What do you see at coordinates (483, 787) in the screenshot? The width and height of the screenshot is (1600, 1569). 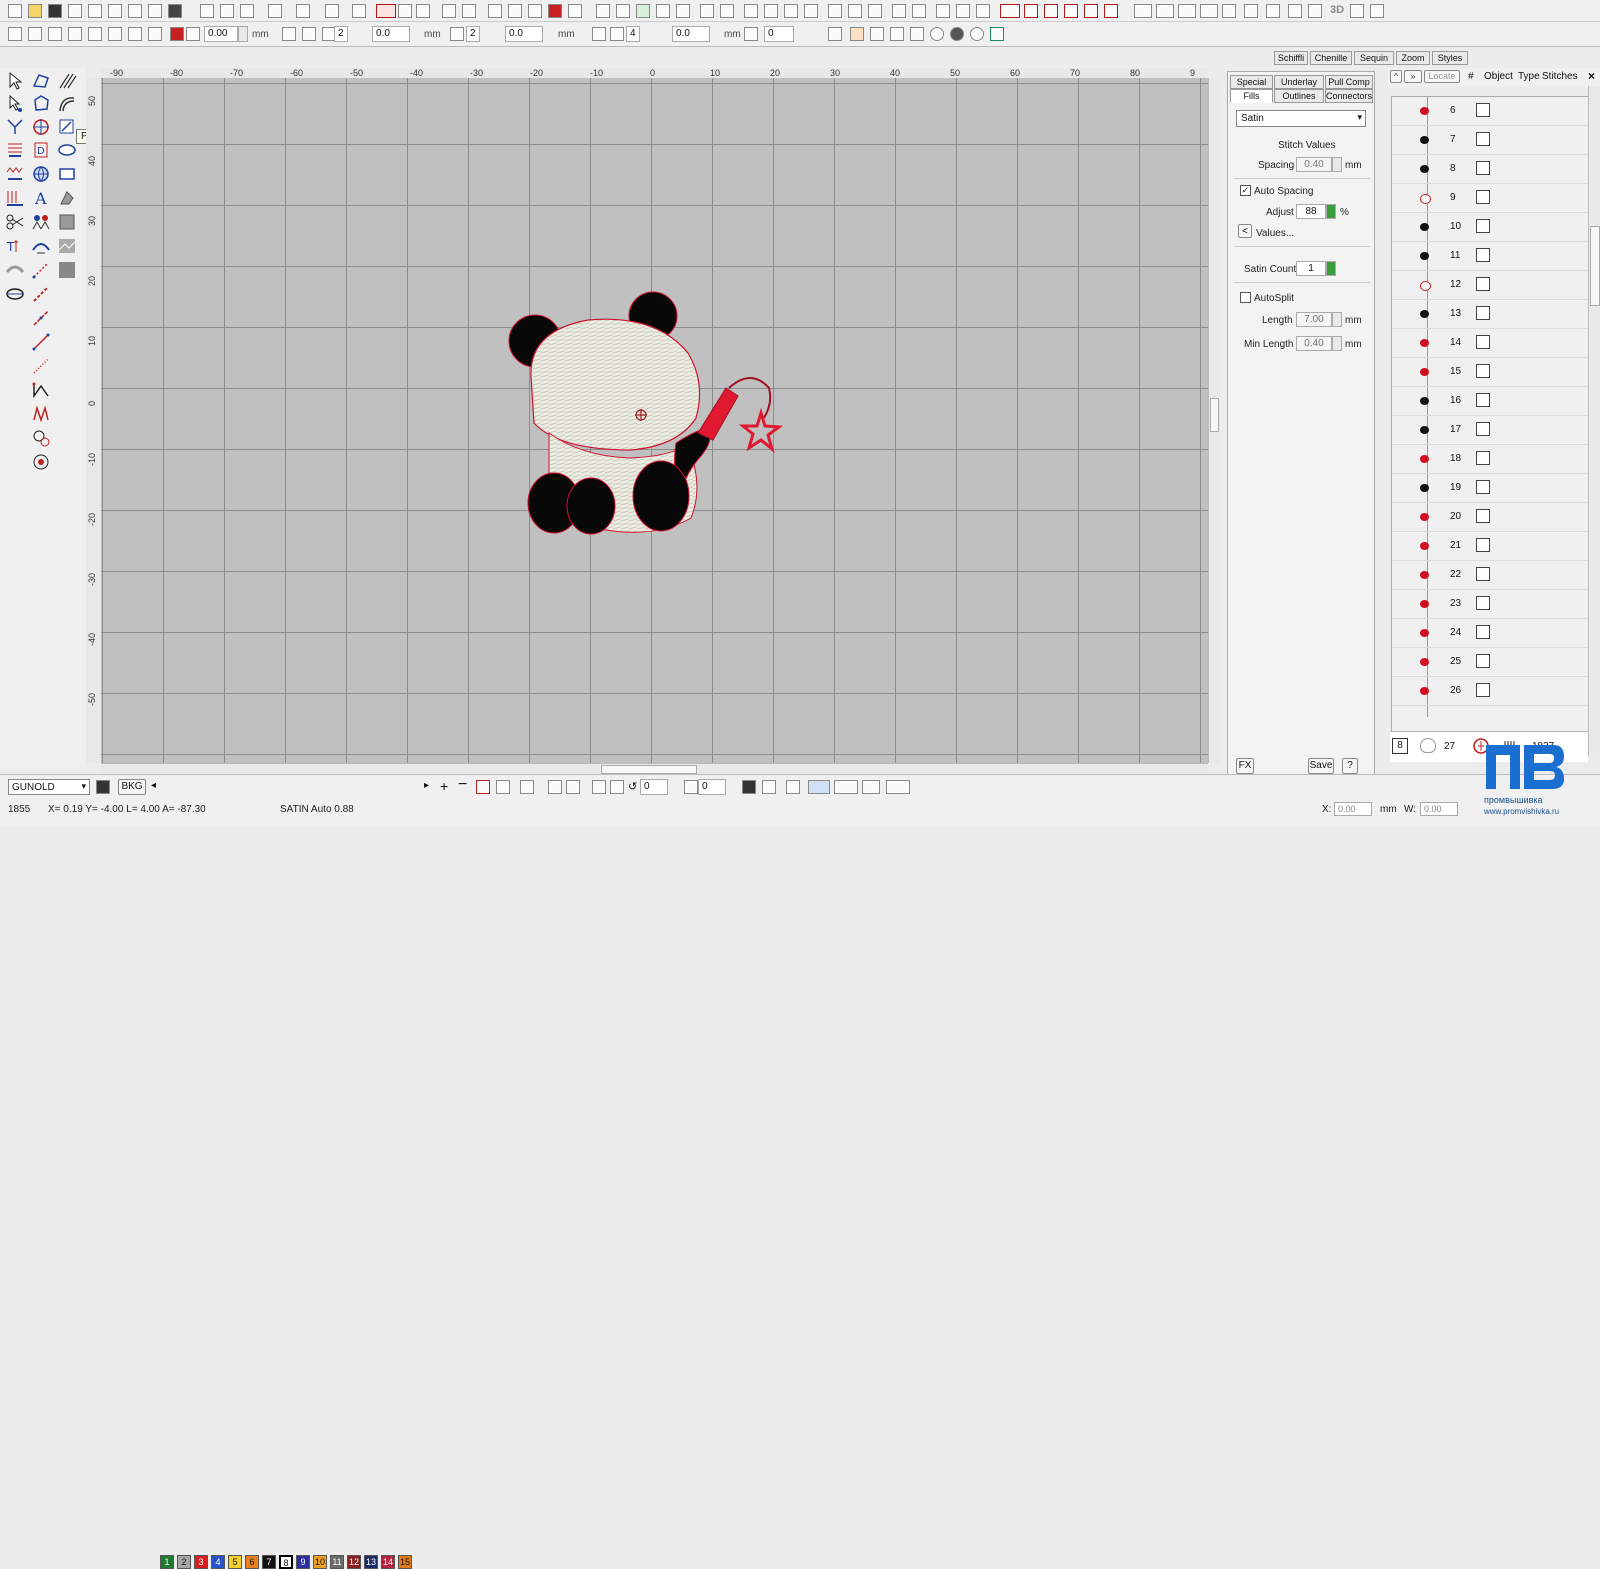 I see `fill-color-icon` at bounding box center [483, 787].